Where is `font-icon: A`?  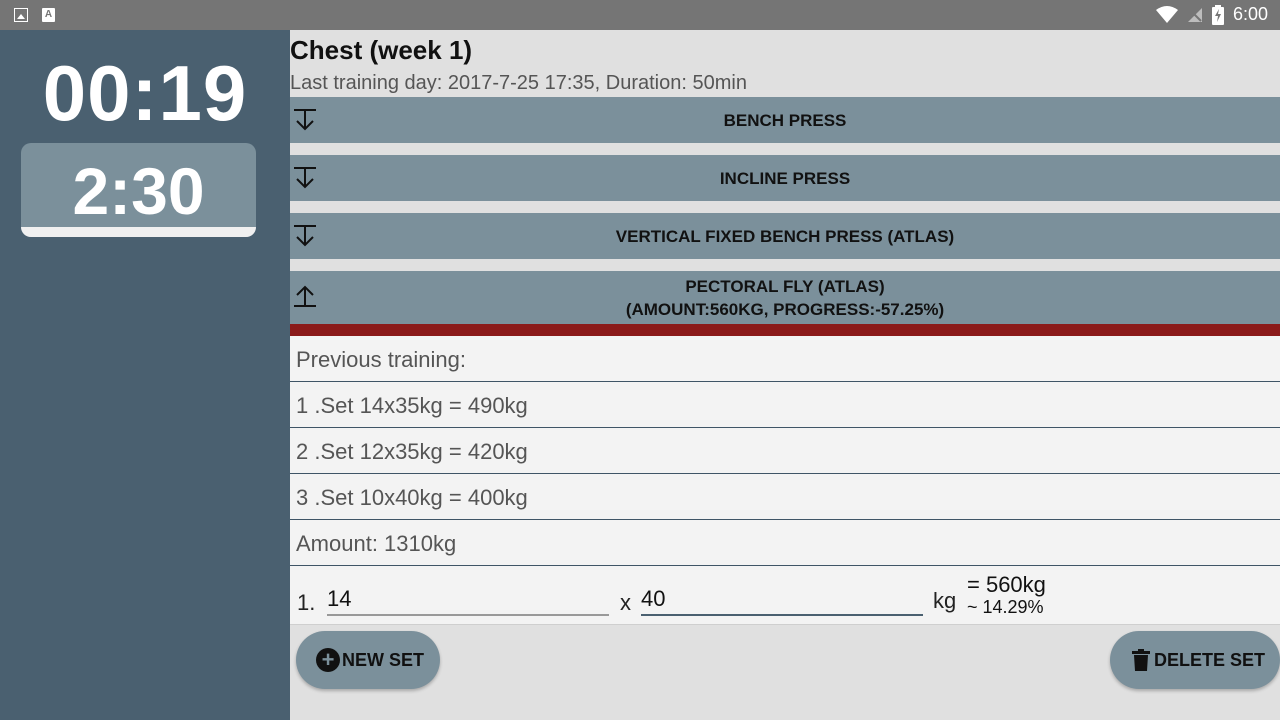 font-icon: A is located at coordinates (48, 15).